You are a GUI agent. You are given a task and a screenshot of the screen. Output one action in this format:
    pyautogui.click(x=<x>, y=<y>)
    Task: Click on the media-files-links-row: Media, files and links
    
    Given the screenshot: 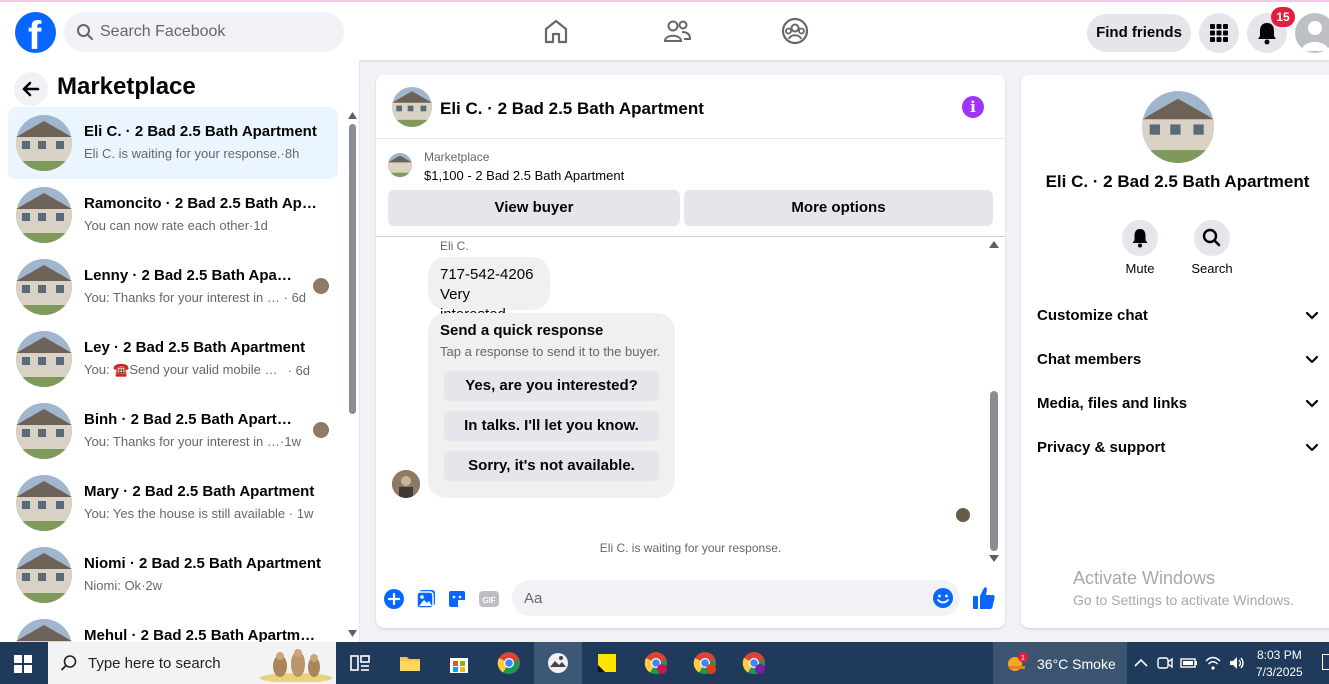 What is the action you would take?
    pyautogui.click(x=1178, y=404)
    